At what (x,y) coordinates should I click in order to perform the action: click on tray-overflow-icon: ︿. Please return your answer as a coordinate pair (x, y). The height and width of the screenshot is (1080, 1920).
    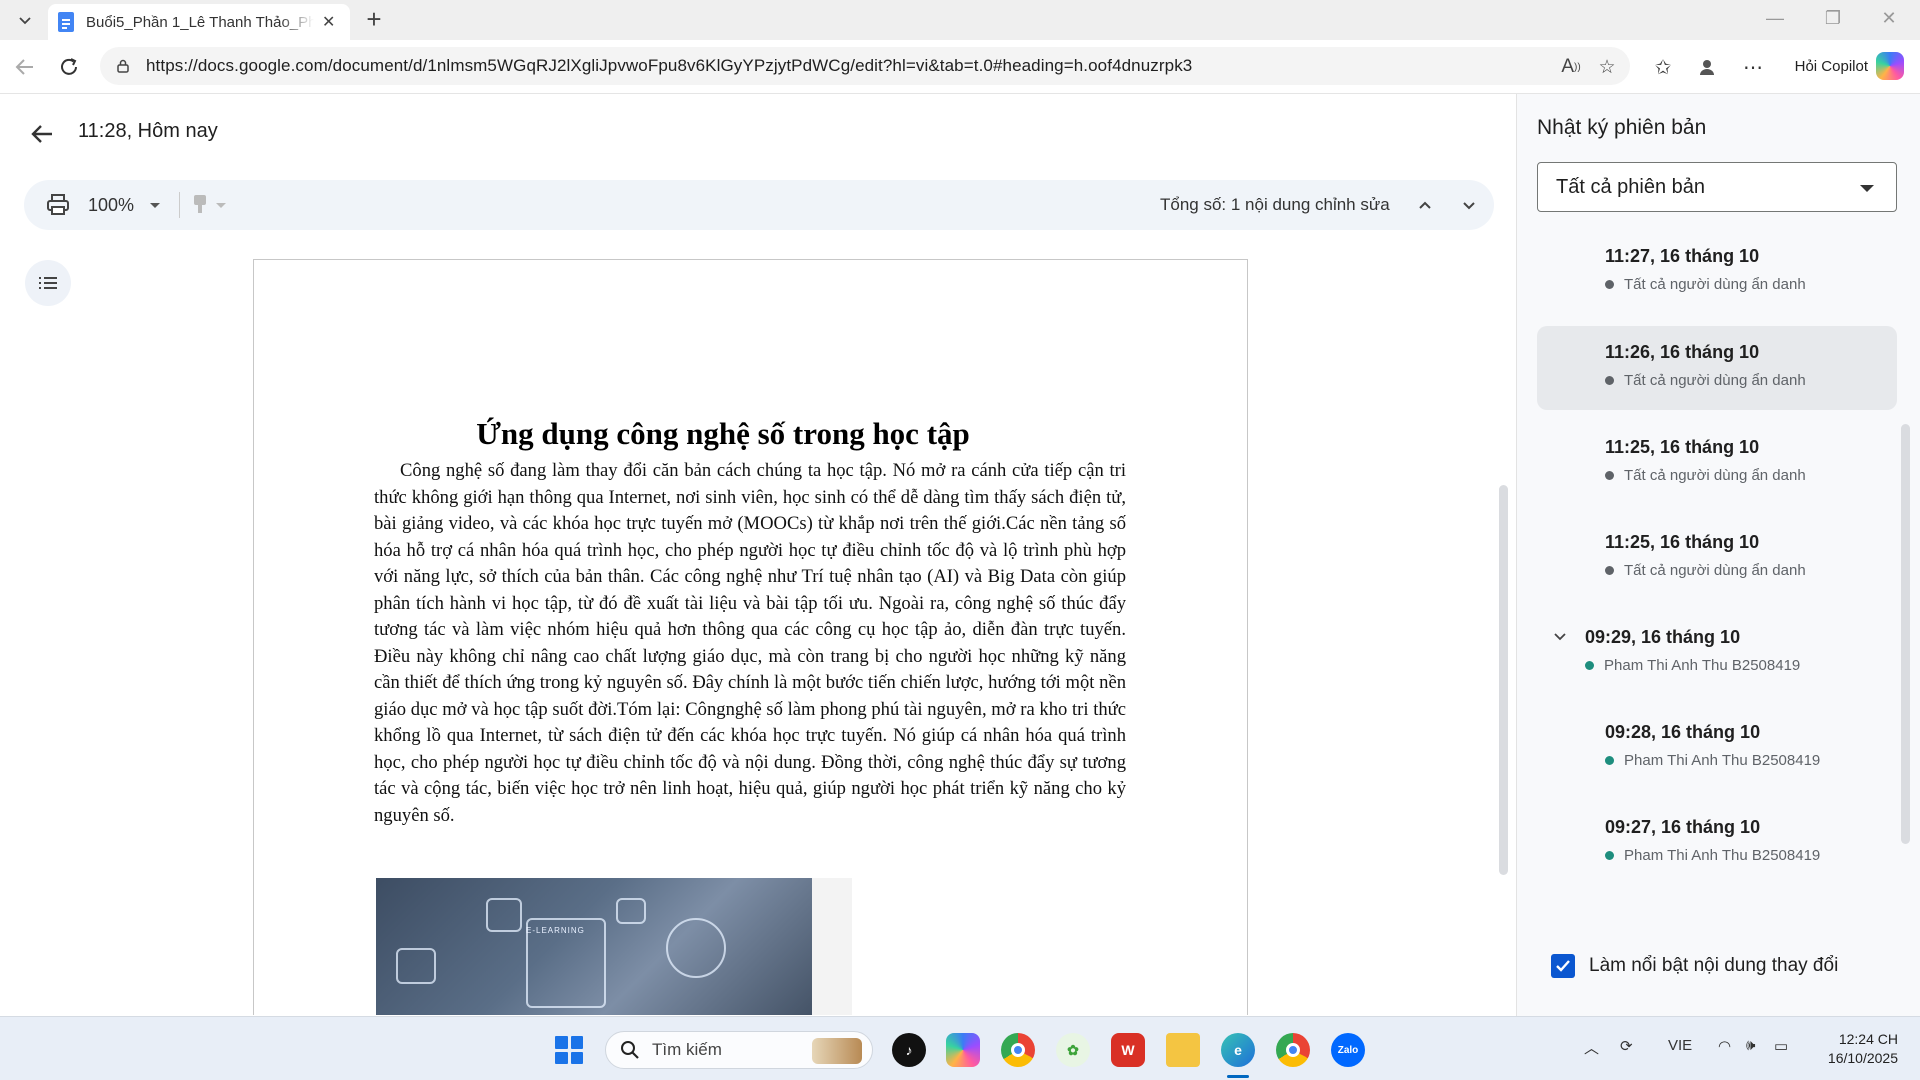
    Looking at the image, I should click on (1591, 1047).